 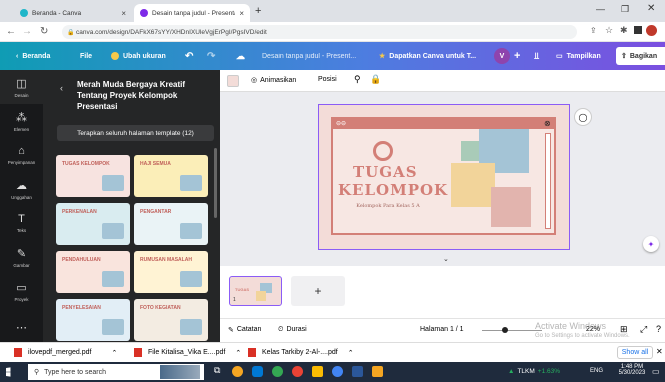 I want to click on search-highlight-image, so click(x=180, y=372).